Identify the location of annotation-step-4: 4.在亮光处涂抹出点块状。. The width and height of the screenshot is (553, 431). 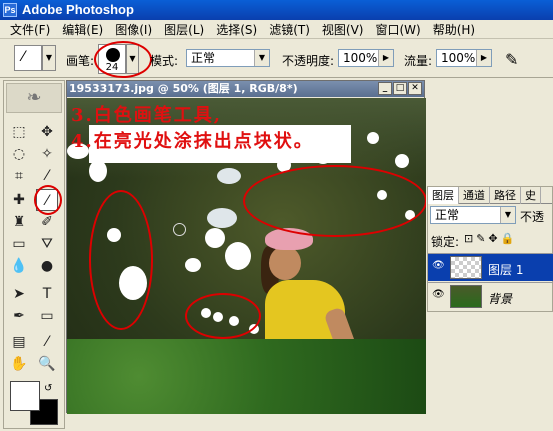
(192, 141).